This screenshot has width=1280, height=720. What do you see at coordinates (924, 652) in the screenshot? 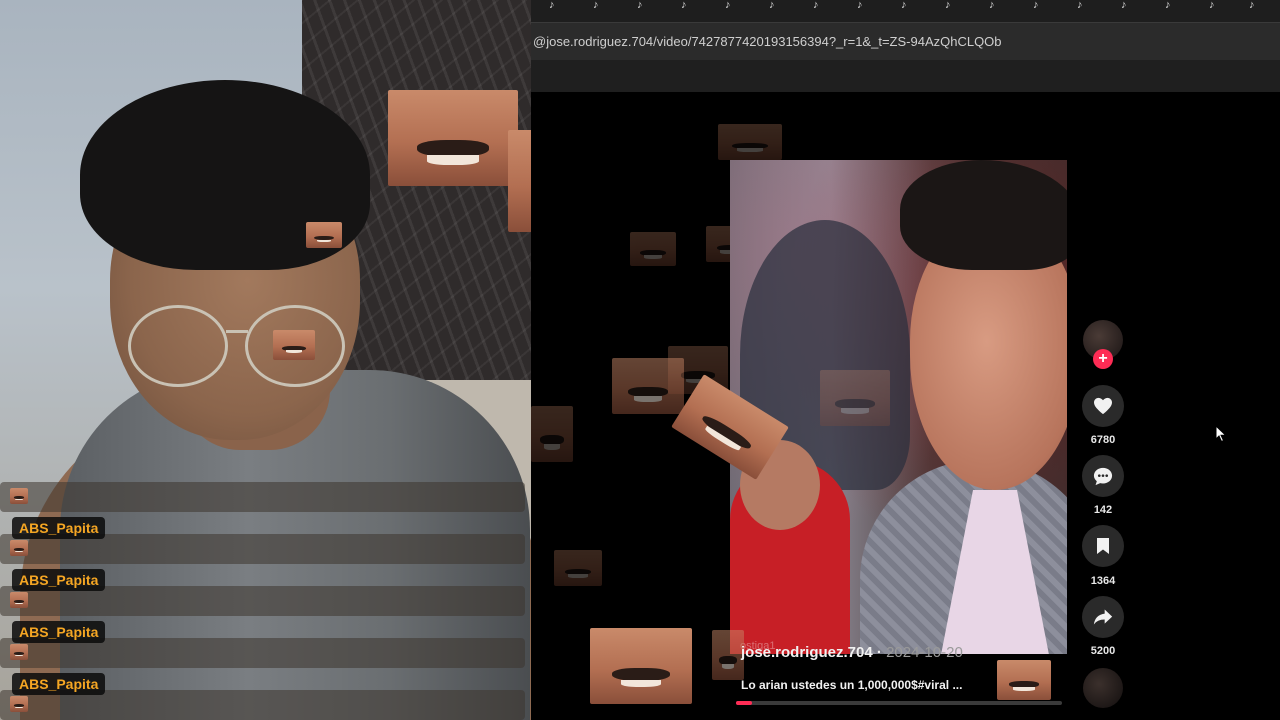
I see `post-date: 2024-10-20` at bounding box center [924, 652].